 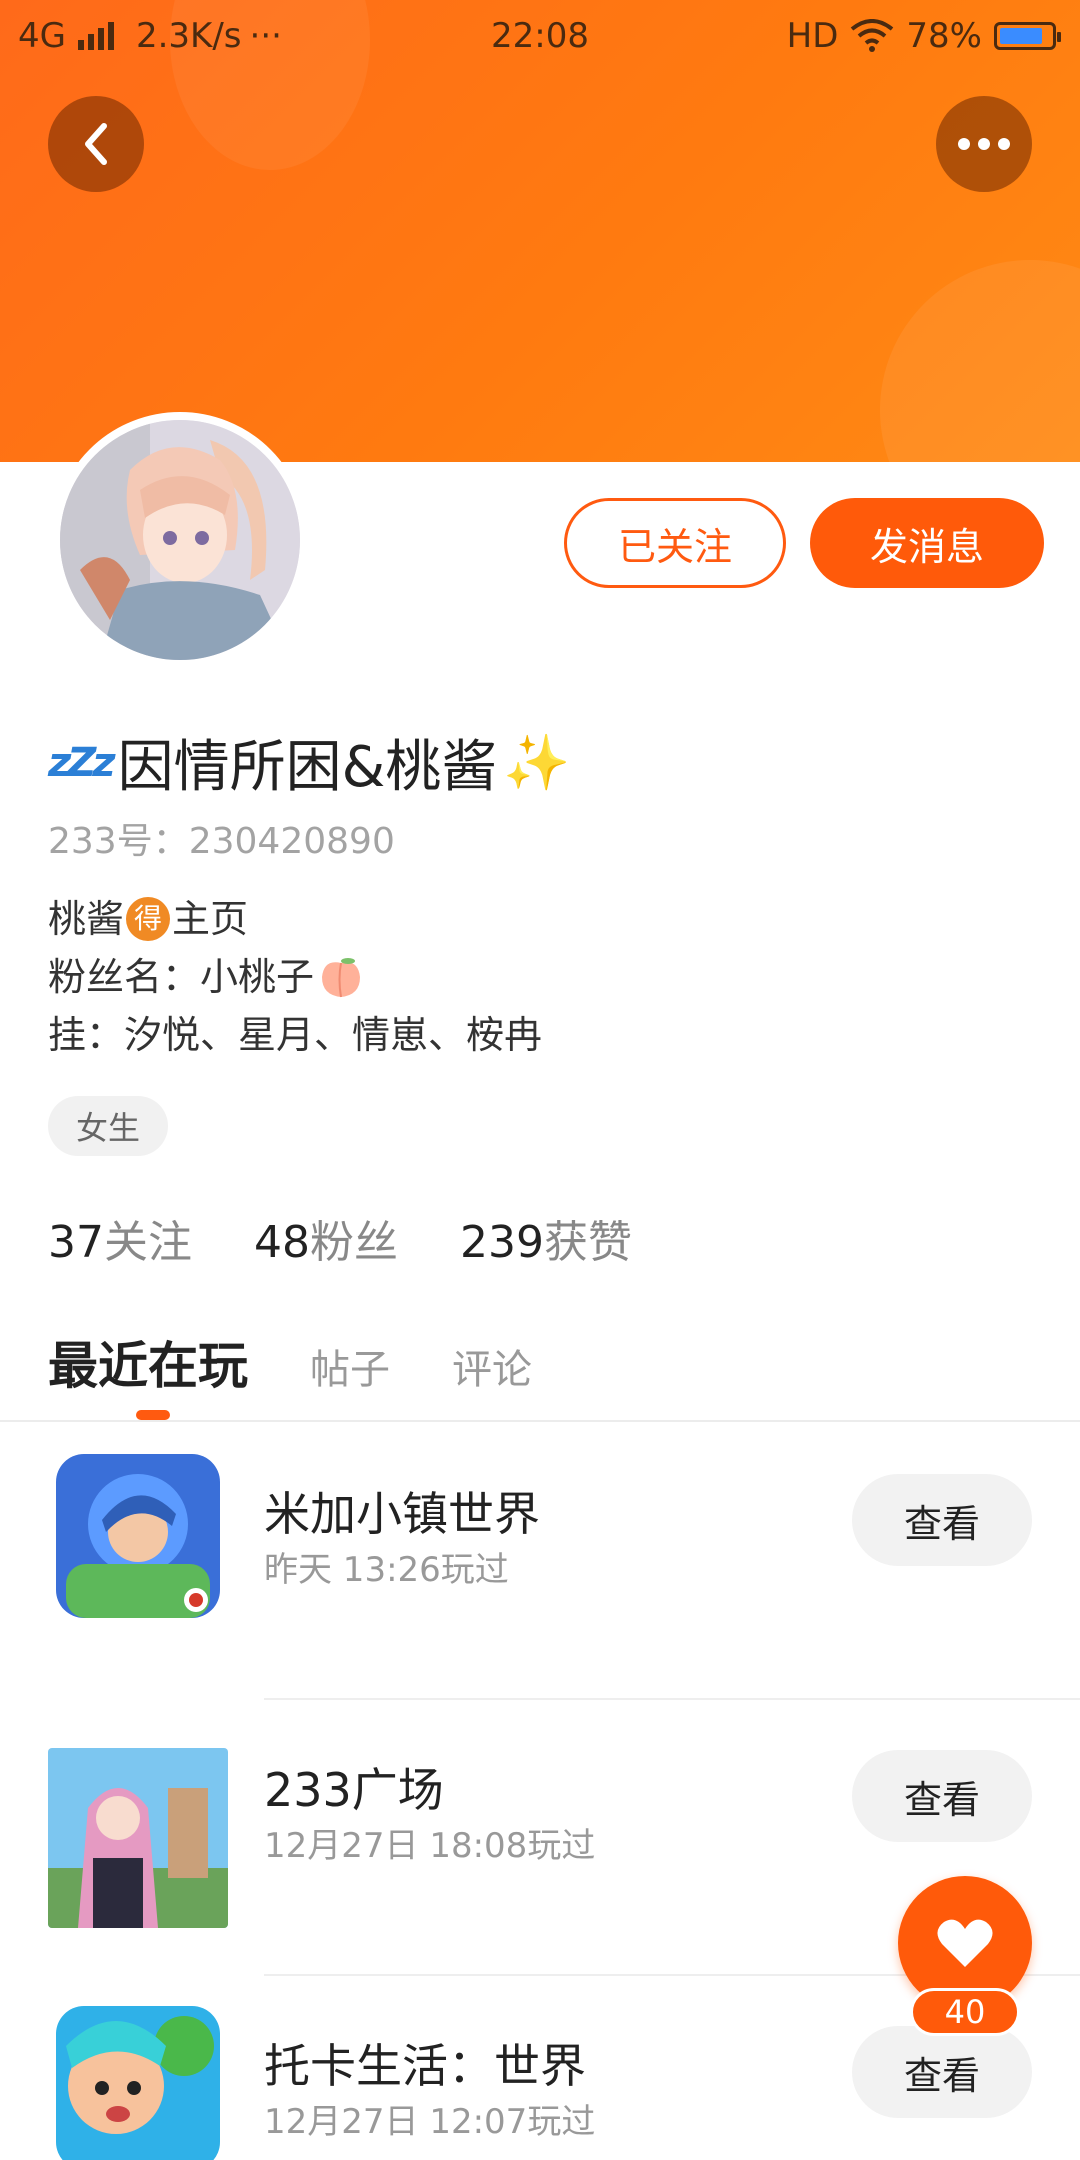 I want to click on bio-line3: 挂：汐悦、星月、情崽、桉冉, so click(x=295, y=1035).